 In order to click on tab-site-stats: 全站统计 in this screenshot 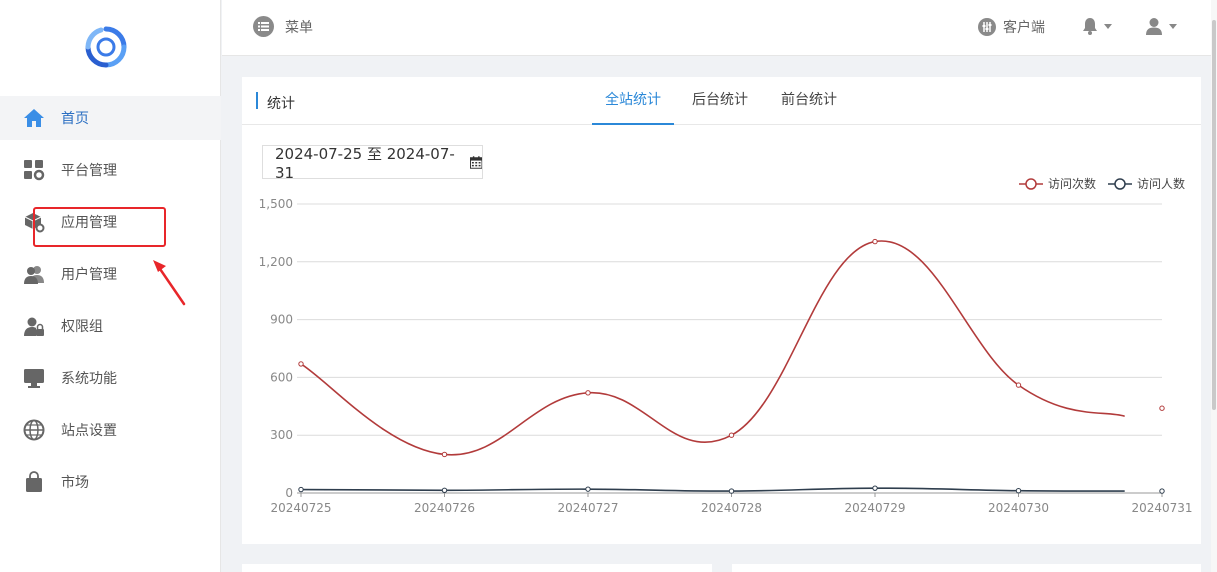, I will do `click(633, 101)`.